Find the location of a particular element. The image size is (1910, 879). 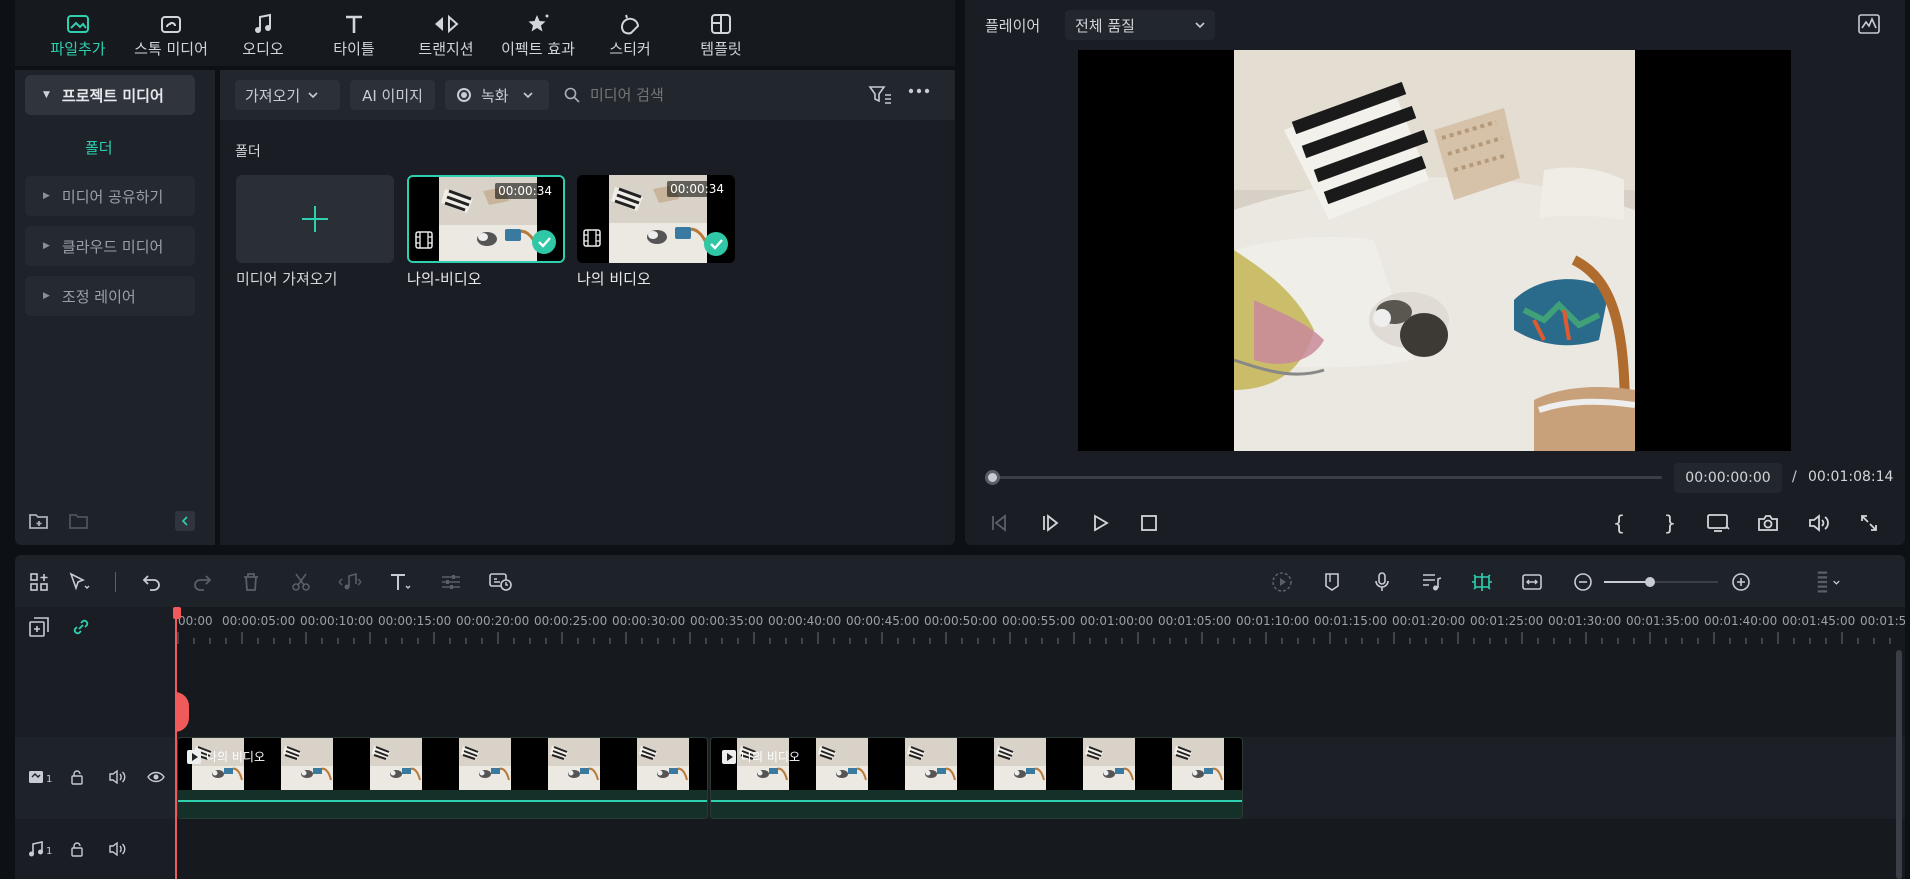

audio-mix-button is located at coordinates (1432, 582).